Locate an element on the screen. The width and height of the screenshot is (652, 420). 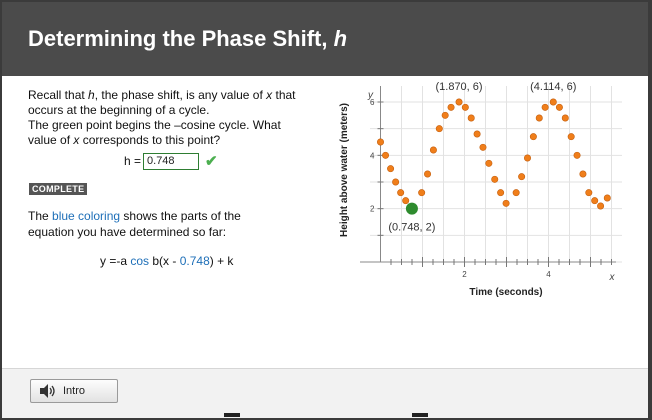
equation: y =-a cos b(x - 0.748) + k is located at coordinates (167, 261).